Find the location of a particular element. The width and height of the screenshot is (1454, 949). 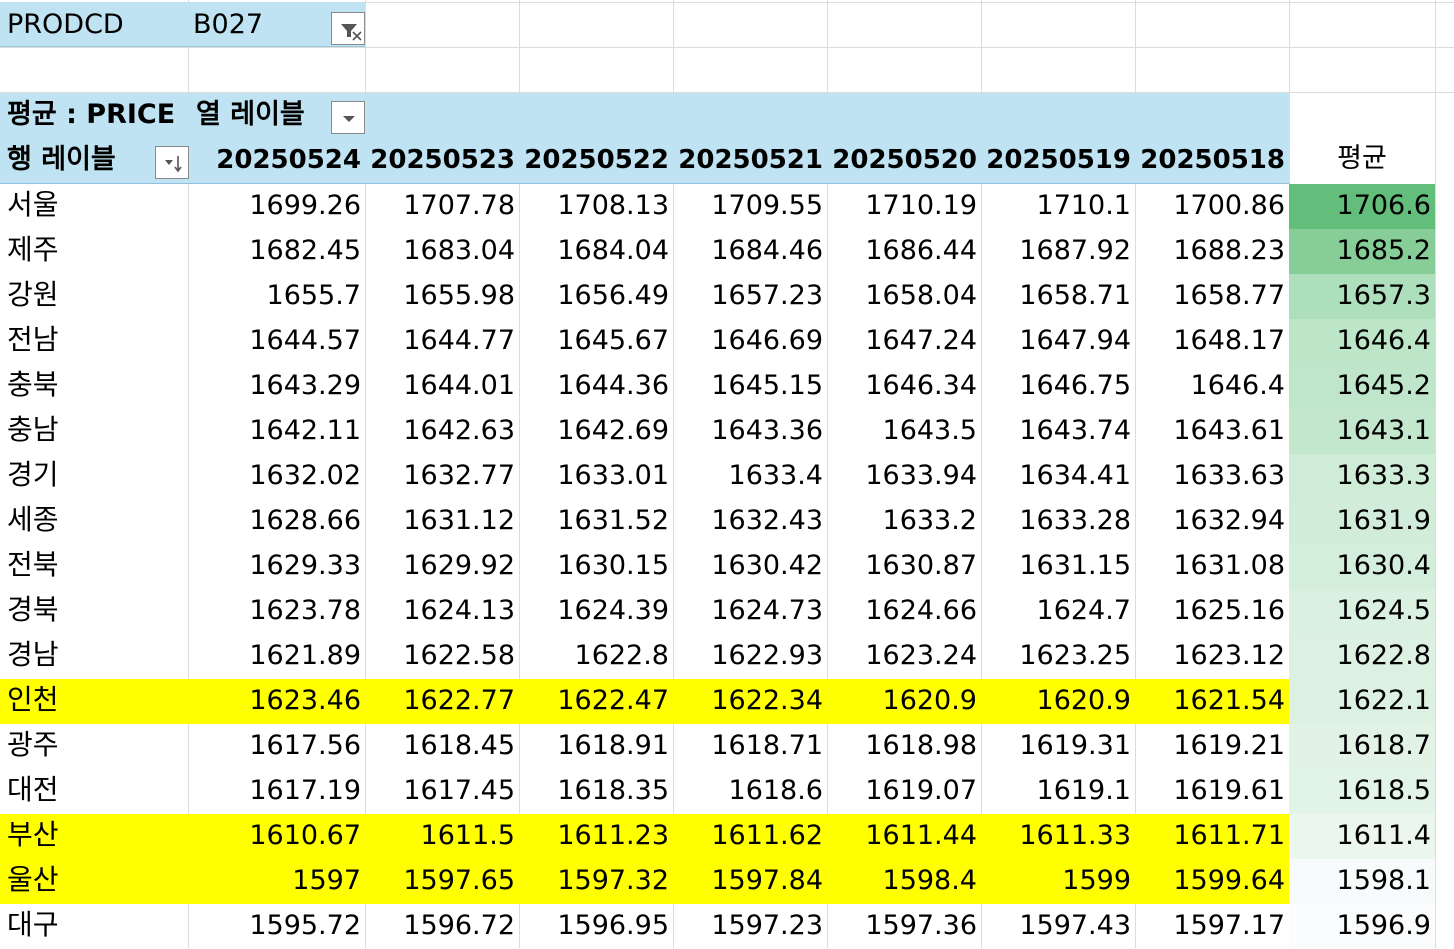

grand-total-cell: 1645.2 is located at coordinates (1360, 385).